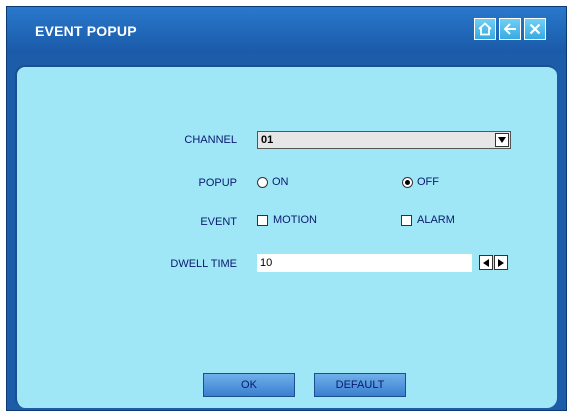  Describe the element at coordinates (364, 263) in the screenshot. I see `dwell-time-field: 10` at that location.